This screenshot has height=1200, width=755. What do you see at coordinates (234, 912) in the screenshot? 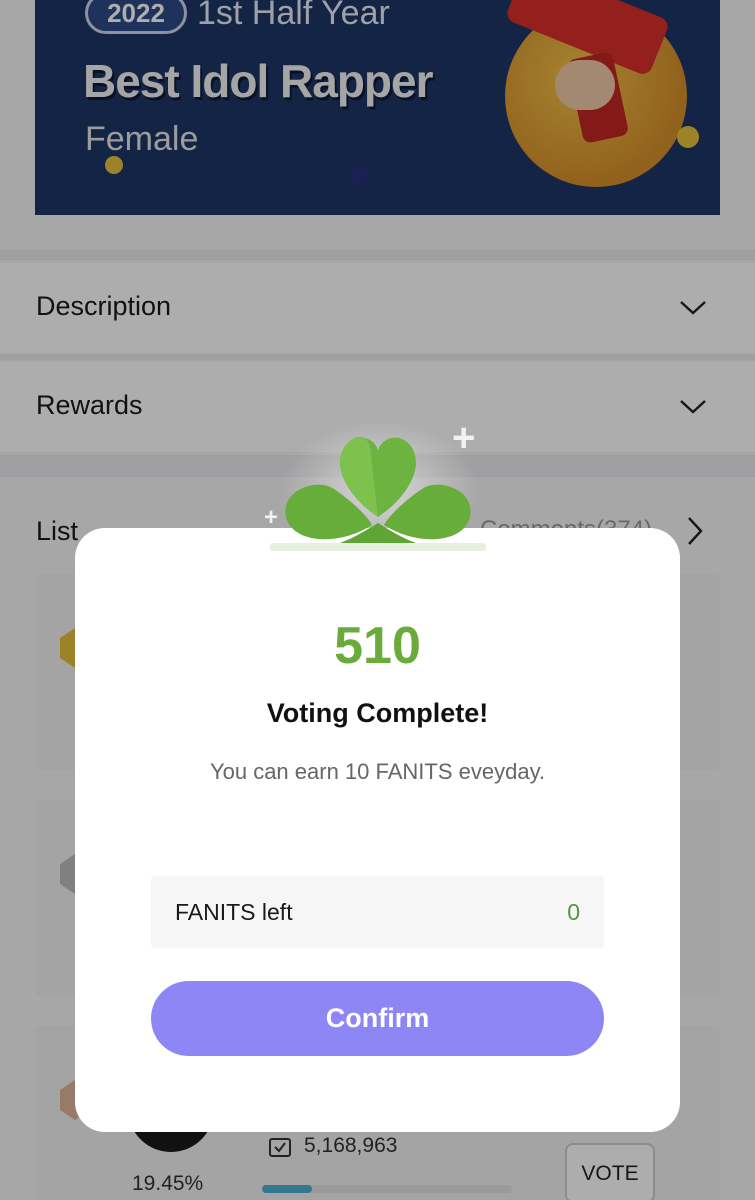
I see `fanits-left-label: FANITS left` at bounding box center [234, 912].